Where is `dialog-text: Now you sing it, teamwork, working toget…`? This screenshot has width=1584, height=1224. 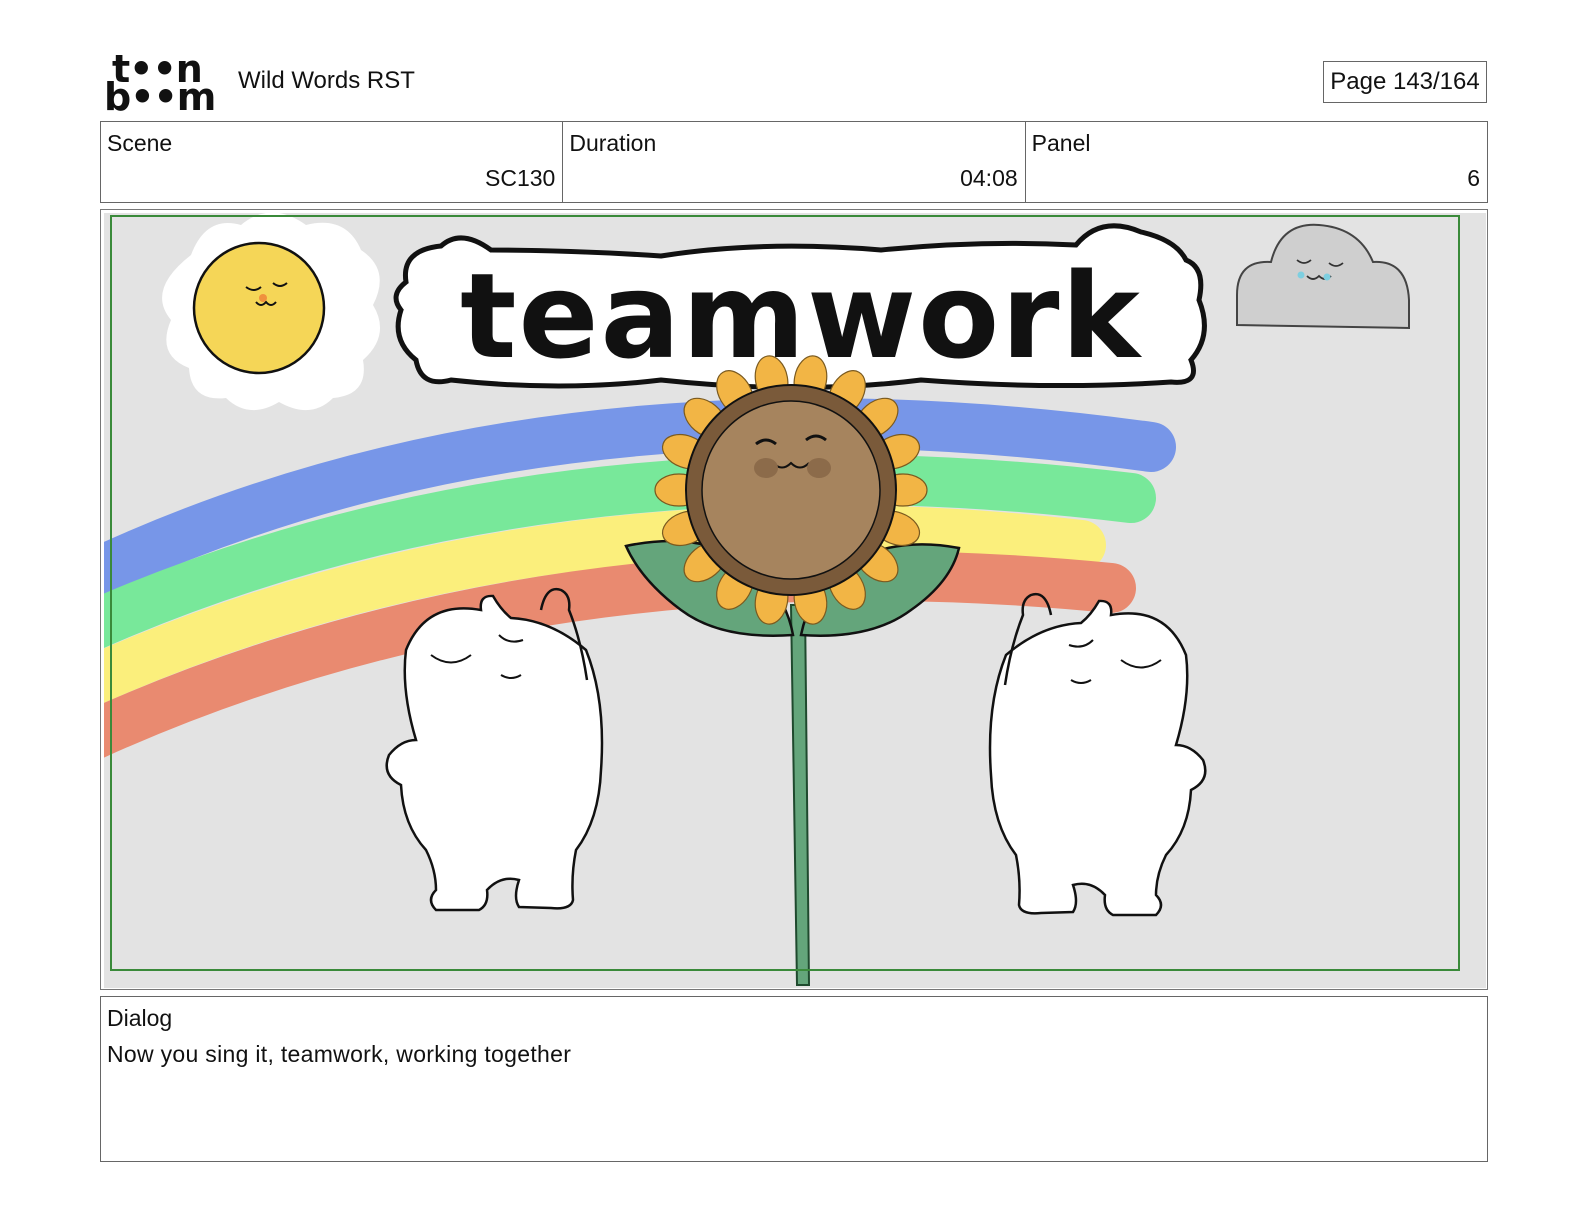 dialog-text: Now you sing it, teamwork, working toget… is located at coordinates (339, 1054).